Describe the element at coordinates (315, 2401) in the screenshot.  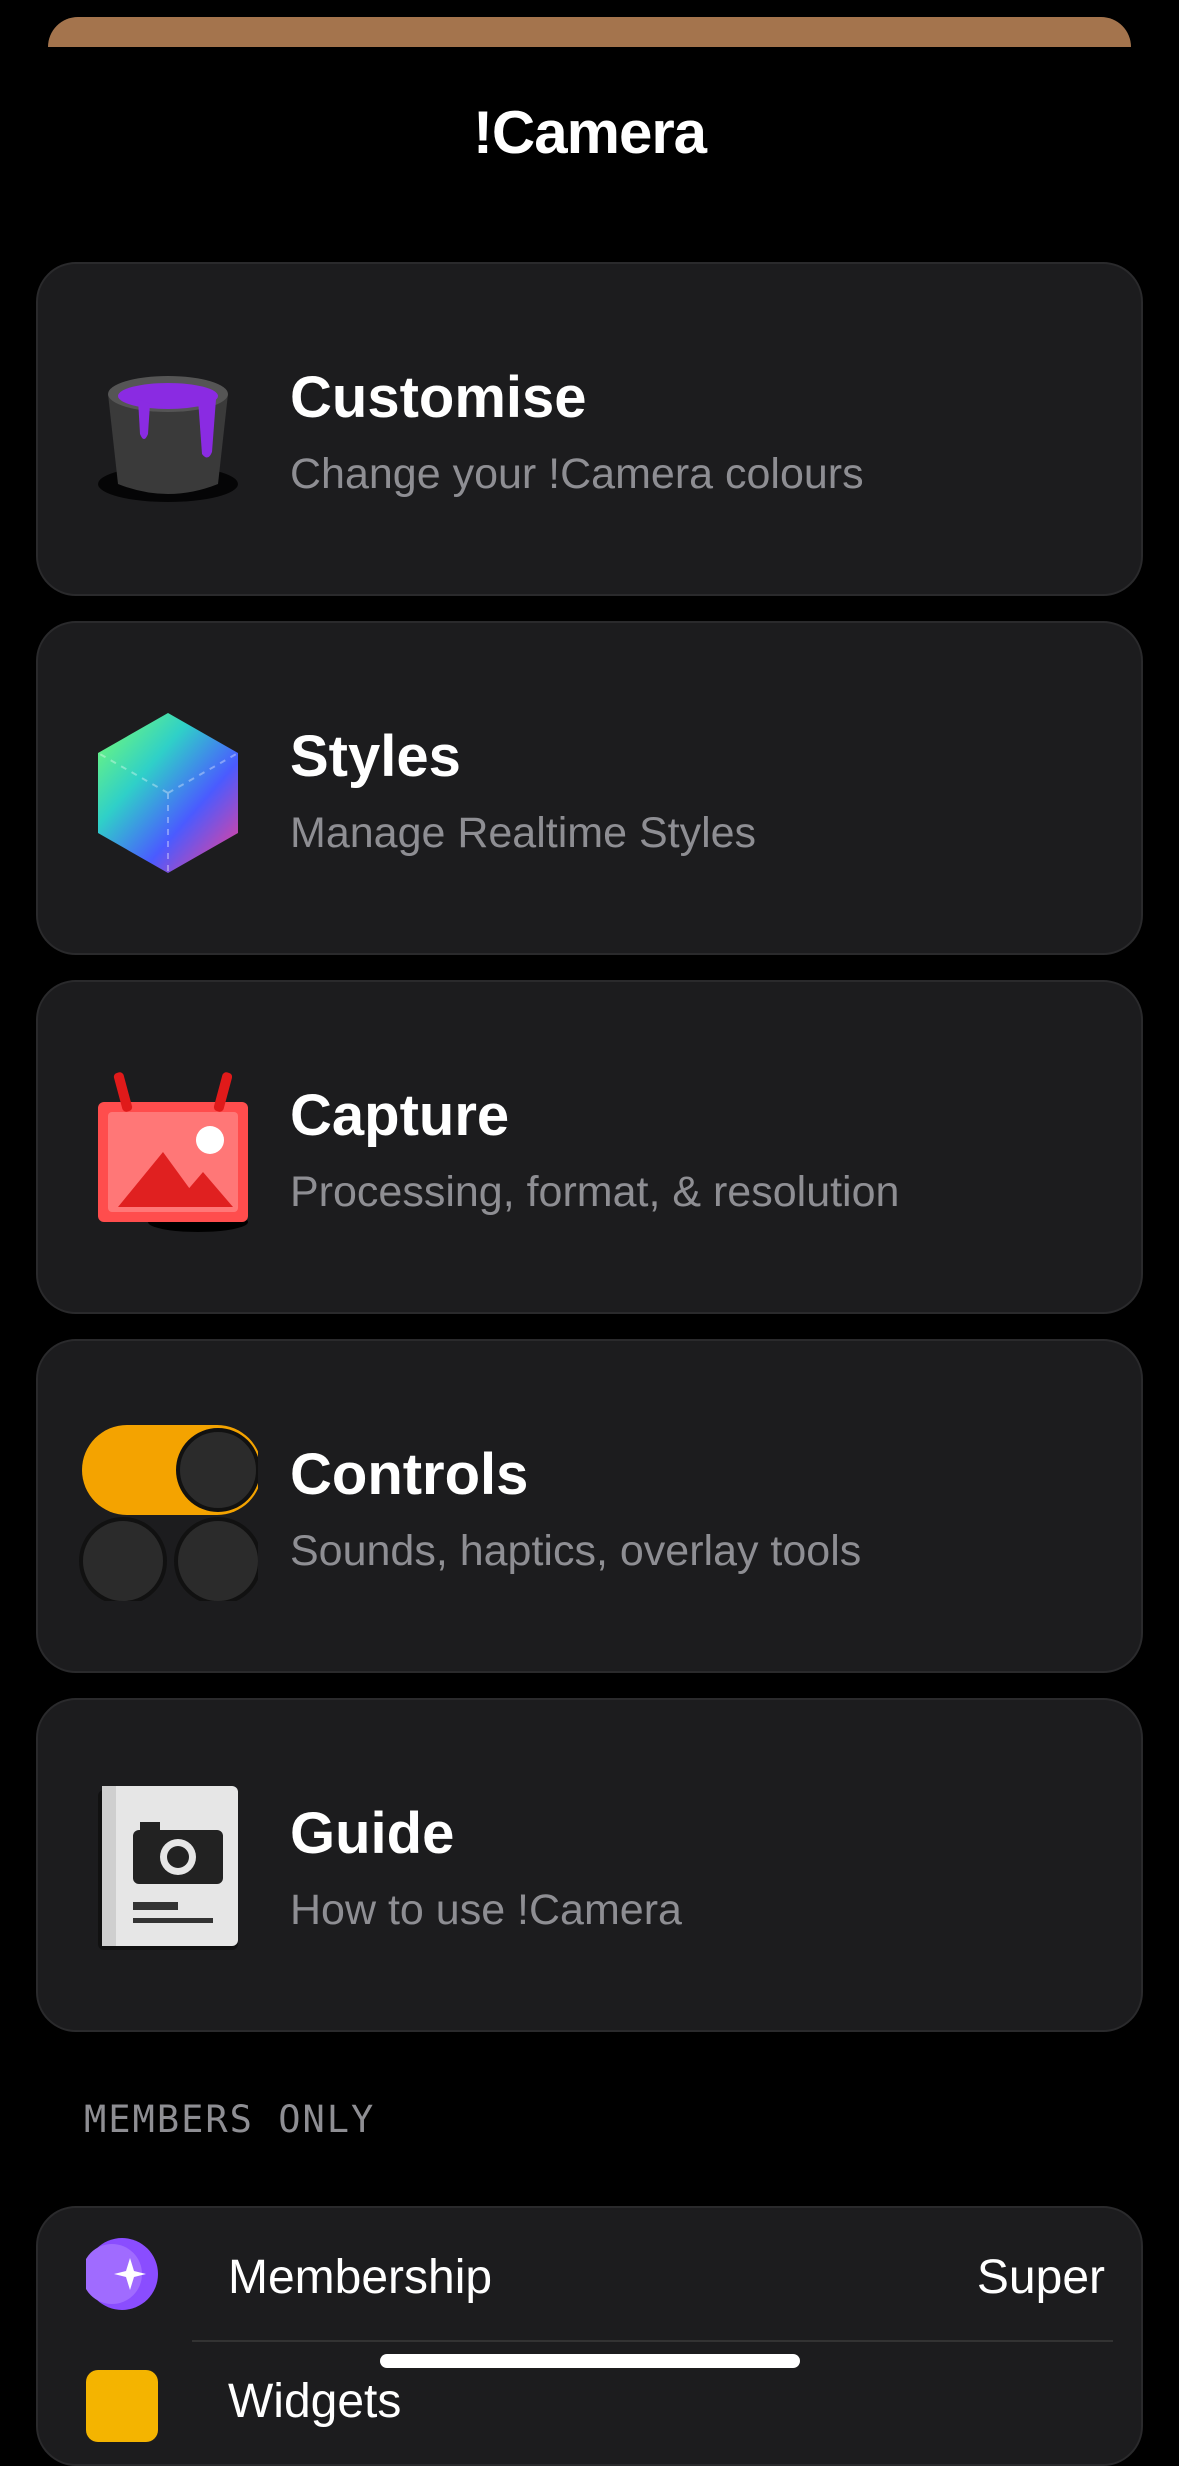
I see `widgets-label: Widgets` at that location.